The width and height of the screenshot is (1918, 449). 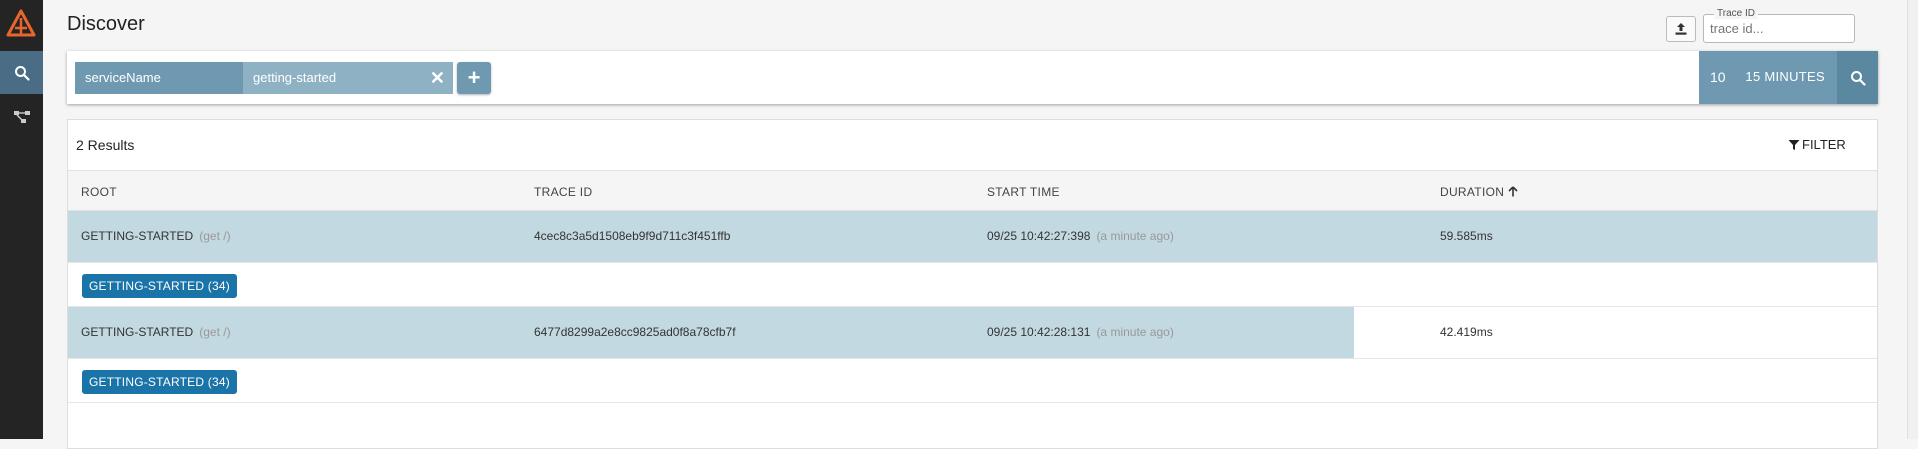 I want to click on duration-bar, so click(x=972, y=236).